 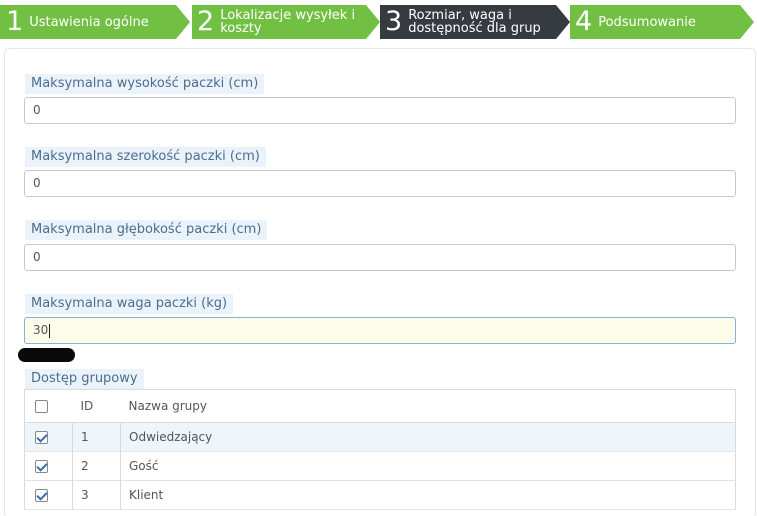 What do you see at coordinates (145, 84) in the screenshot?
I see `max-height-label: Maksymalna wysokość paczki (cm)` at bounding box center [145, 84].